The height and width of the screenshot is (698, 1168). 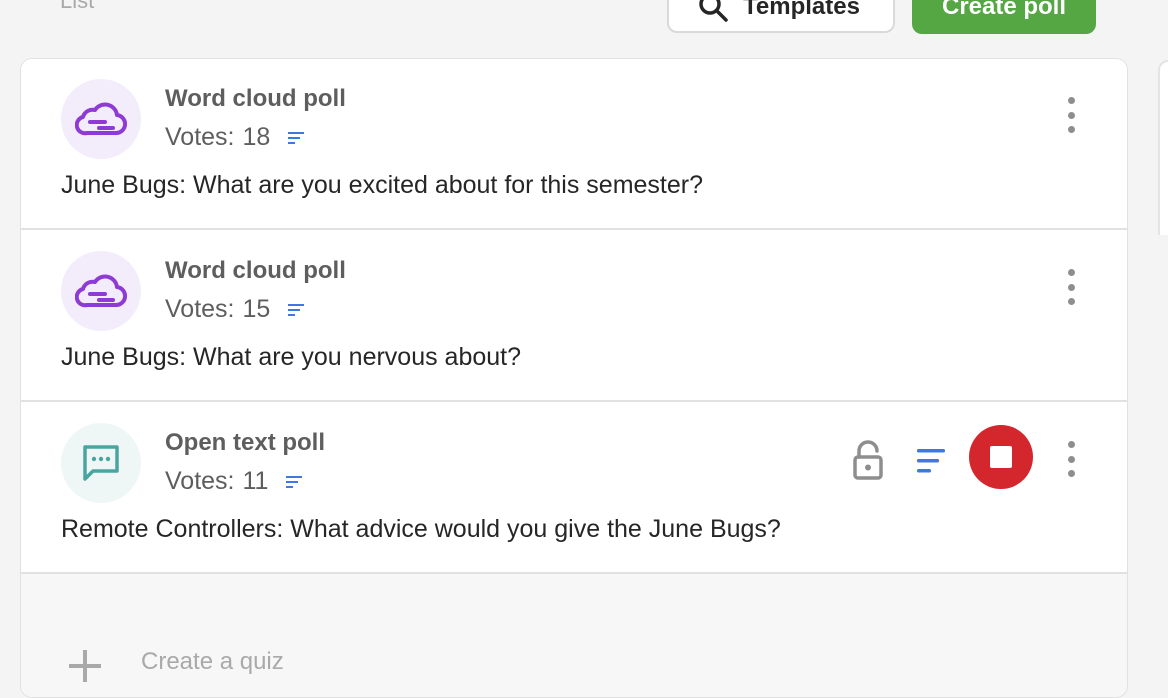 I want to click on search-icon, so click(x=713, y=11).